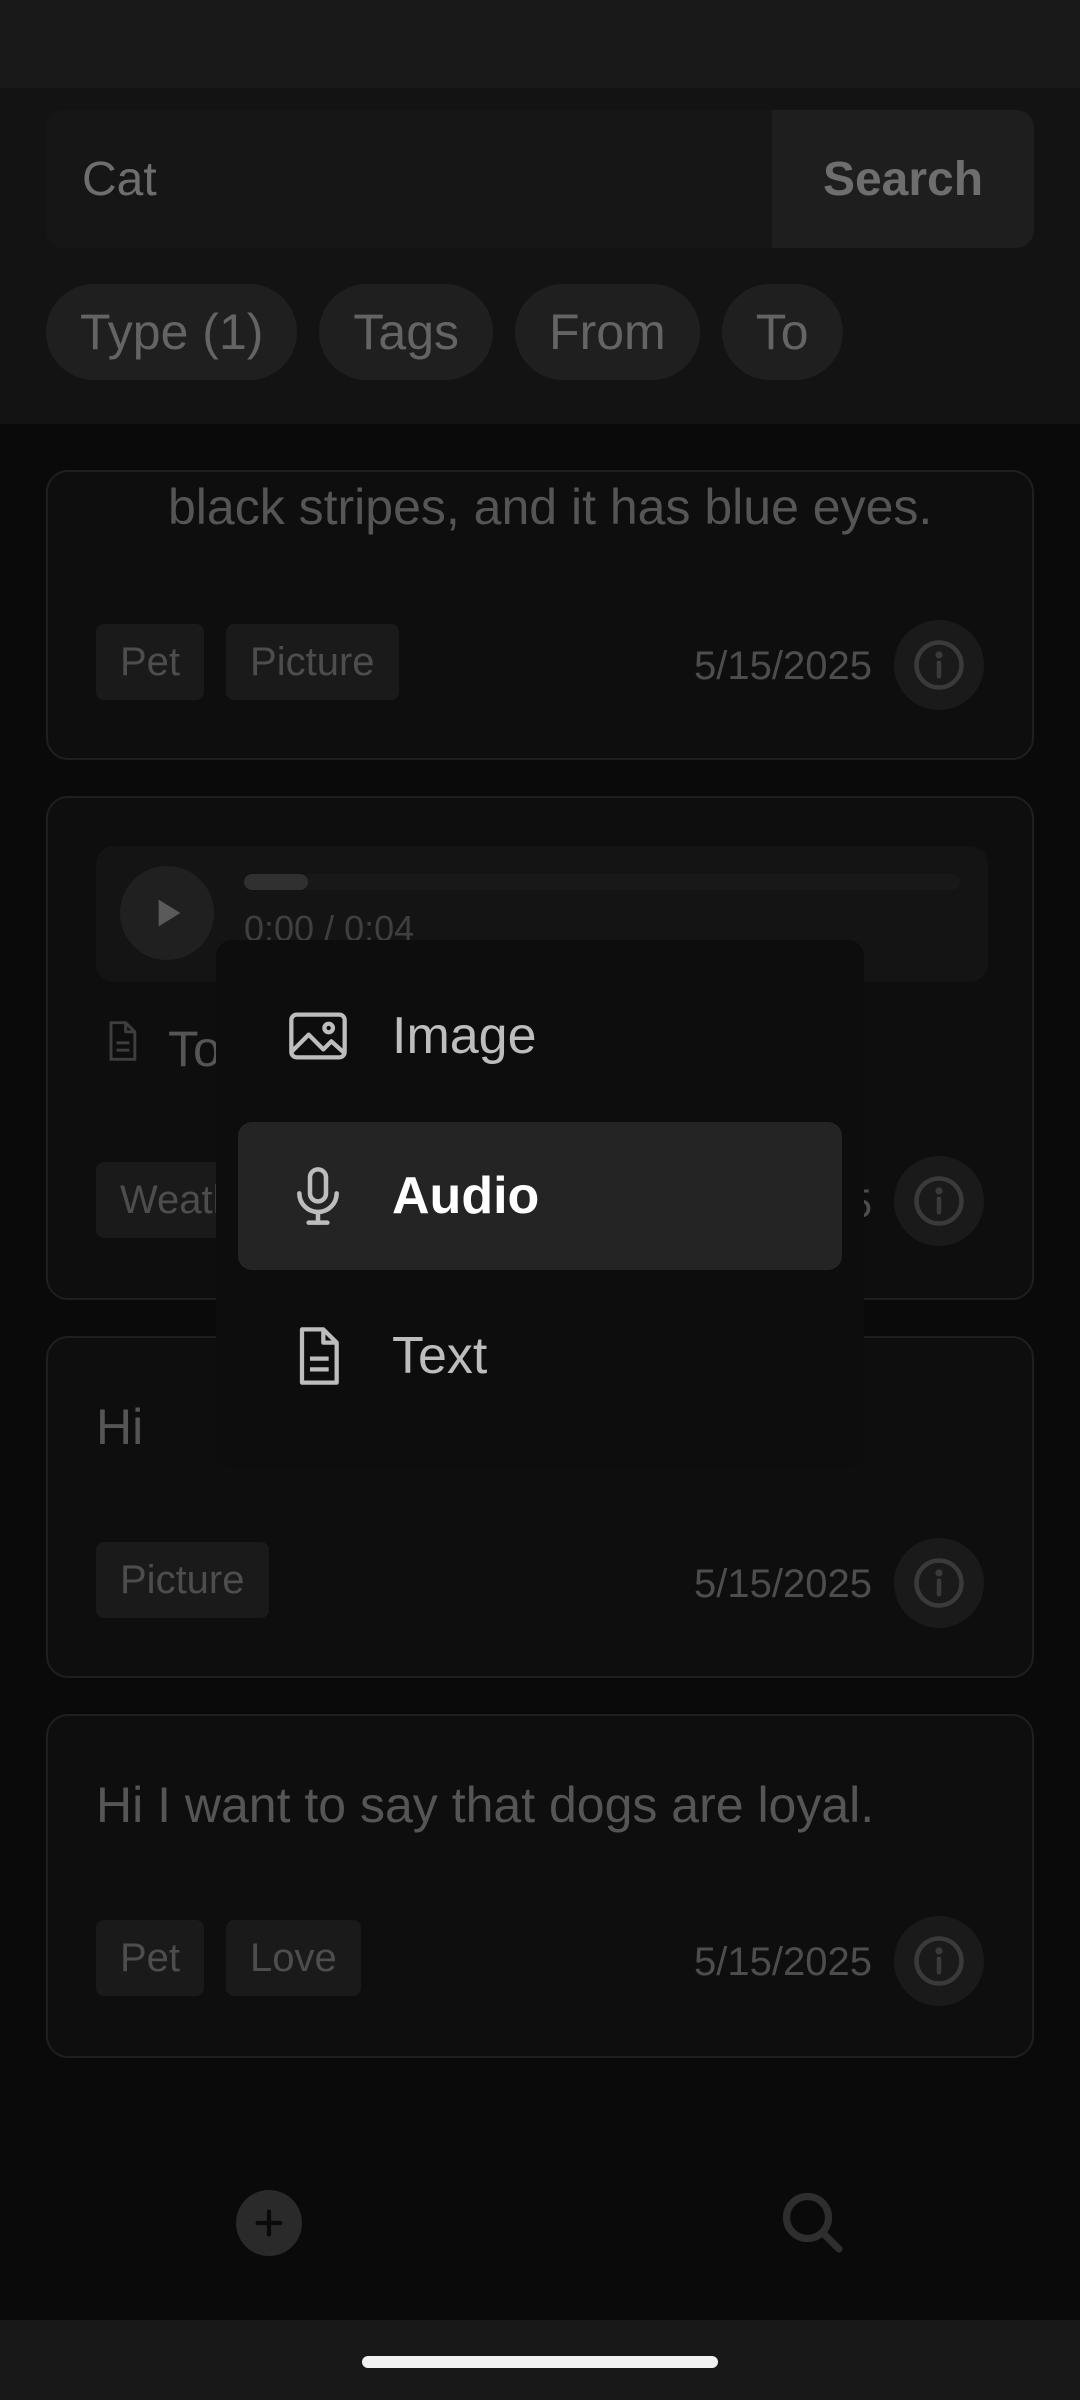  What do you see at coordinates (550, 507) in the screenshot?
I see `card-text: black stripes, and it has blue eyes.` at bounding box center [550, 507].